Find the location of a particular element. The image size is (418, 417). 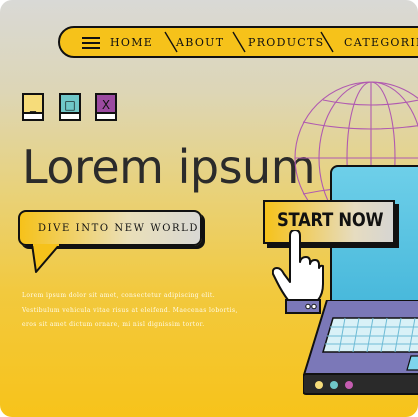

speech-bubble-label: DIVE INTO NEW WORLD is located at coordinates (110, 228).